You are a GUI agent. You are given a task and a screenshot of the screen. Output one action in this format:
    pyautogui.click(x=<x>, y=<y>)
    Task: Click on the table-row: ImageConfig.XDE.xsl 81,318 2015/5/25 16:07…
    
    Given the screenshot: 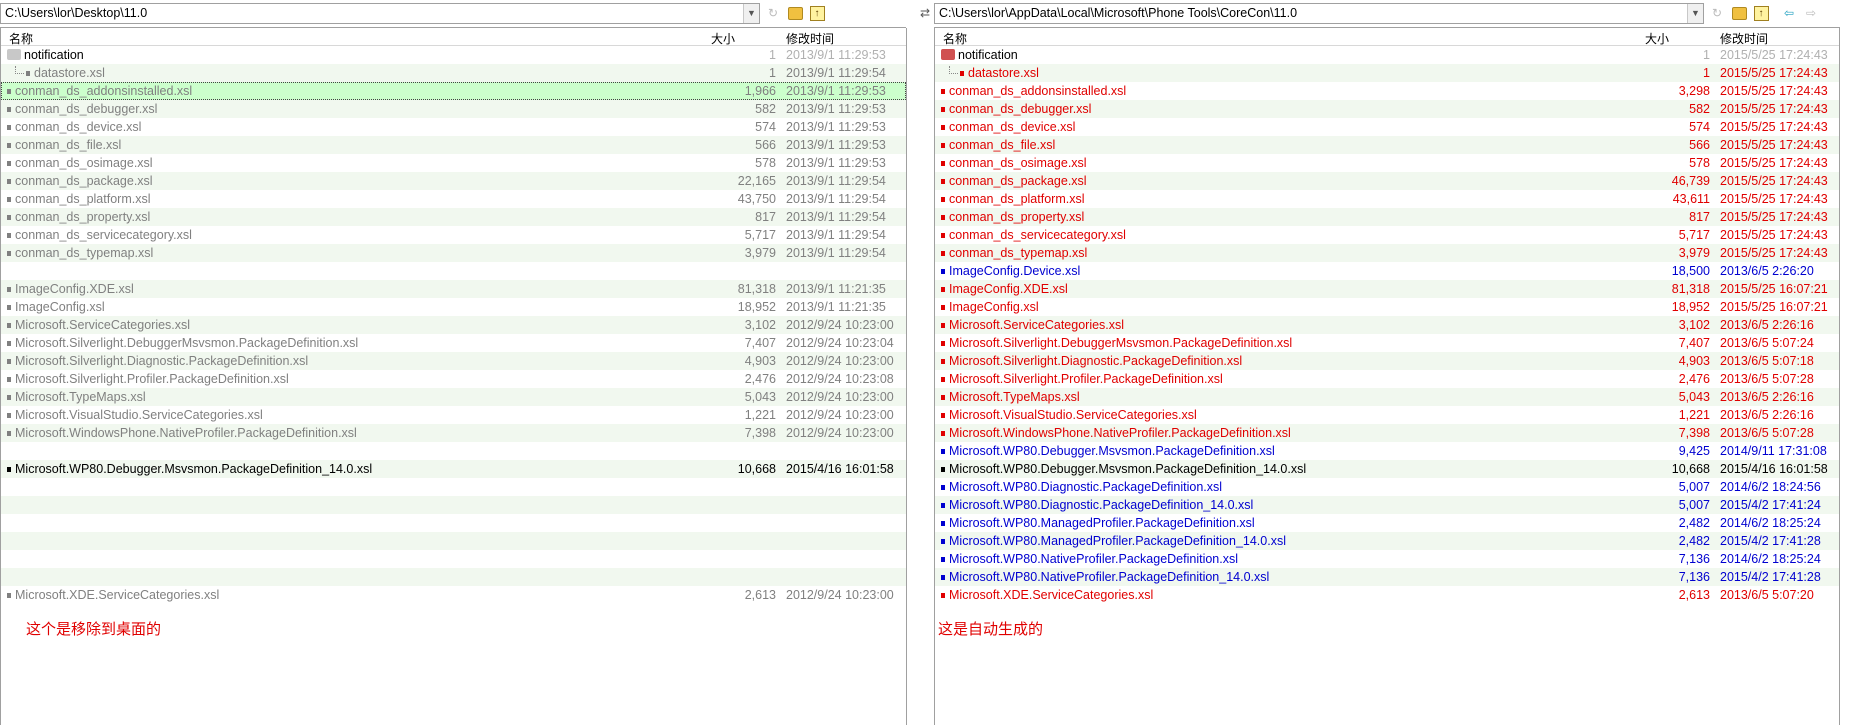 What is the action you would take?
    pyautogui.click(x=1387, y=289)
    